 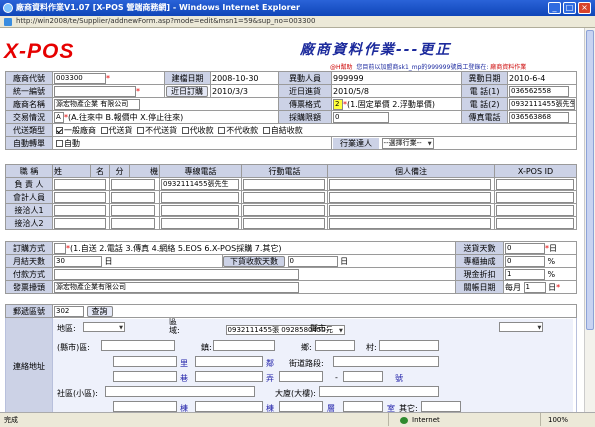 I want to click on number-input, so click(x=301, y=376).